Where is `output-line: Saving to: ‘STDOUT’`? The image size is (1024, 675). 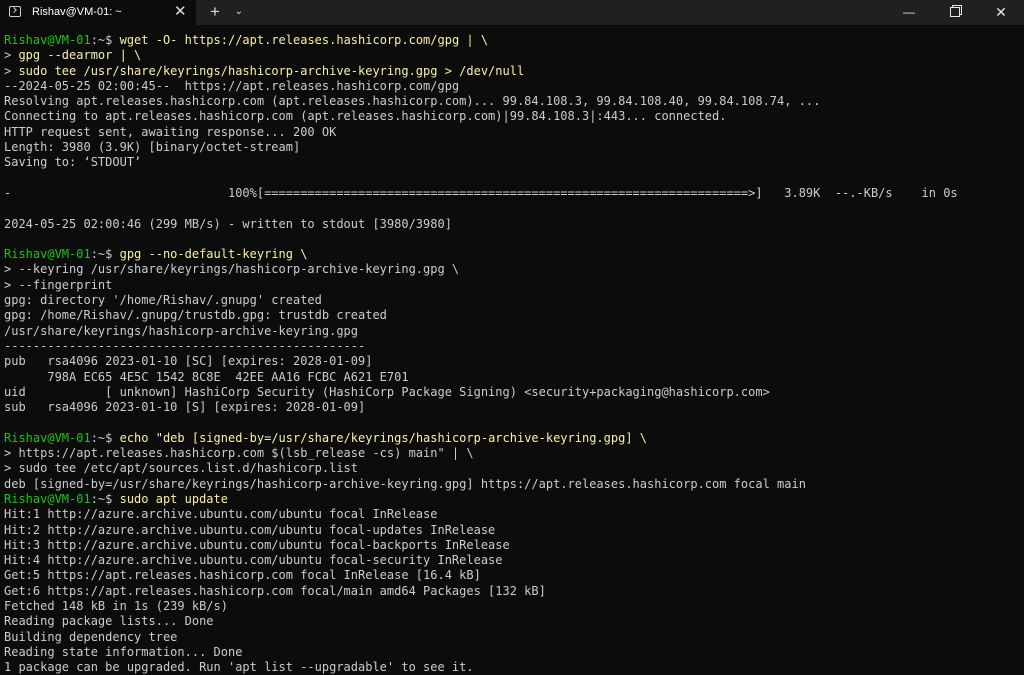 output-line: Saving to: ‘STDOUT’ is located at coordinates (73, 162).